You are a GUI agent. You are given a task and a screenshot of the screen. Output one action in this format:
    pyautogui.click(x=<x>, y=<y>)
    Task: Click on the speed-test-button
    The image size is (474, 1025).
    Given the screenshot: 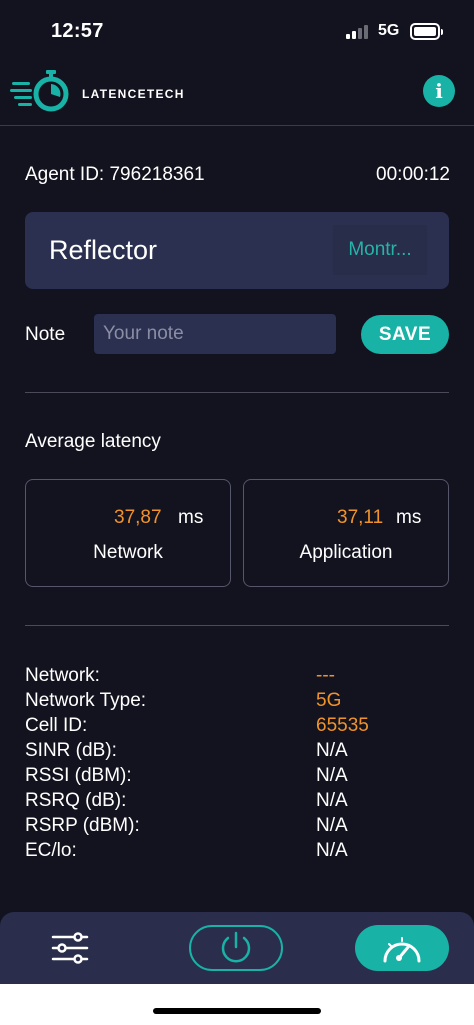 What is the action you would take?
    pyautogui.click(x=402, y=948)
    